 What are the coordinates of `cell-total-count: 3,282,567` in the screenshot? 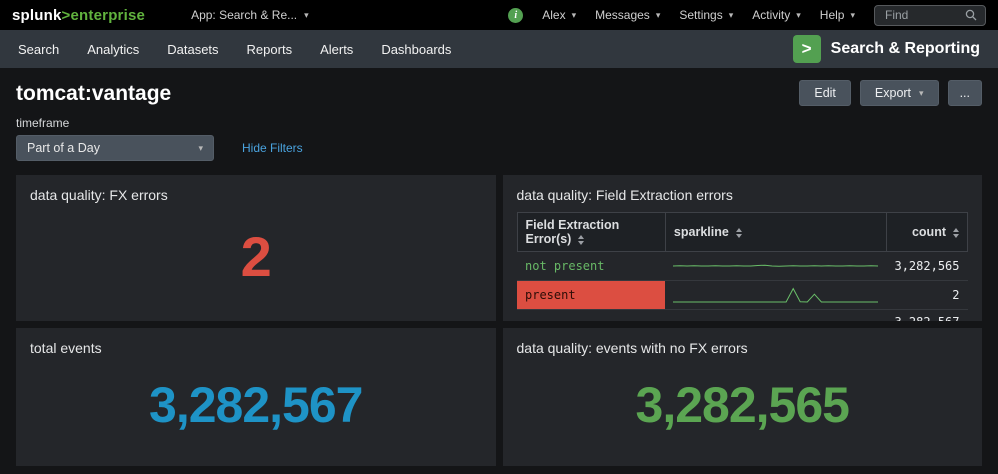 It's located at (926, 315).